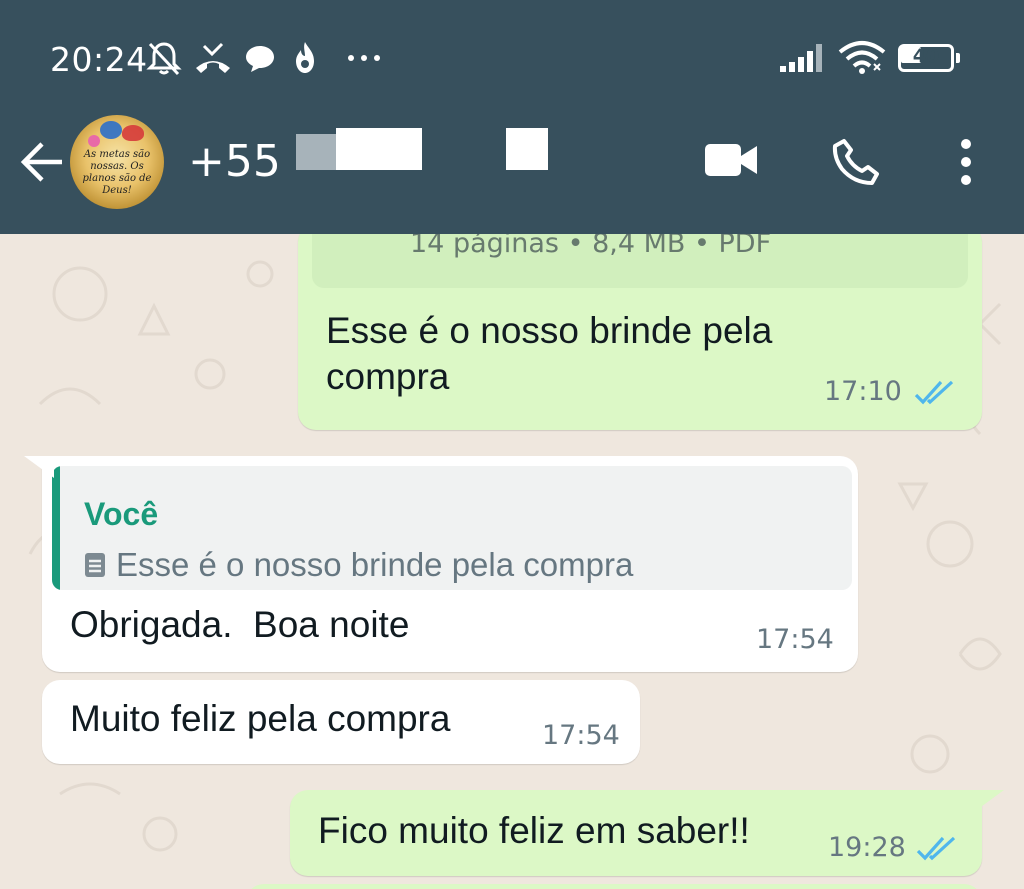  Describe the element at coordinates (164, 59) in the screenshot. I see `muted-bell-icon` at that location.